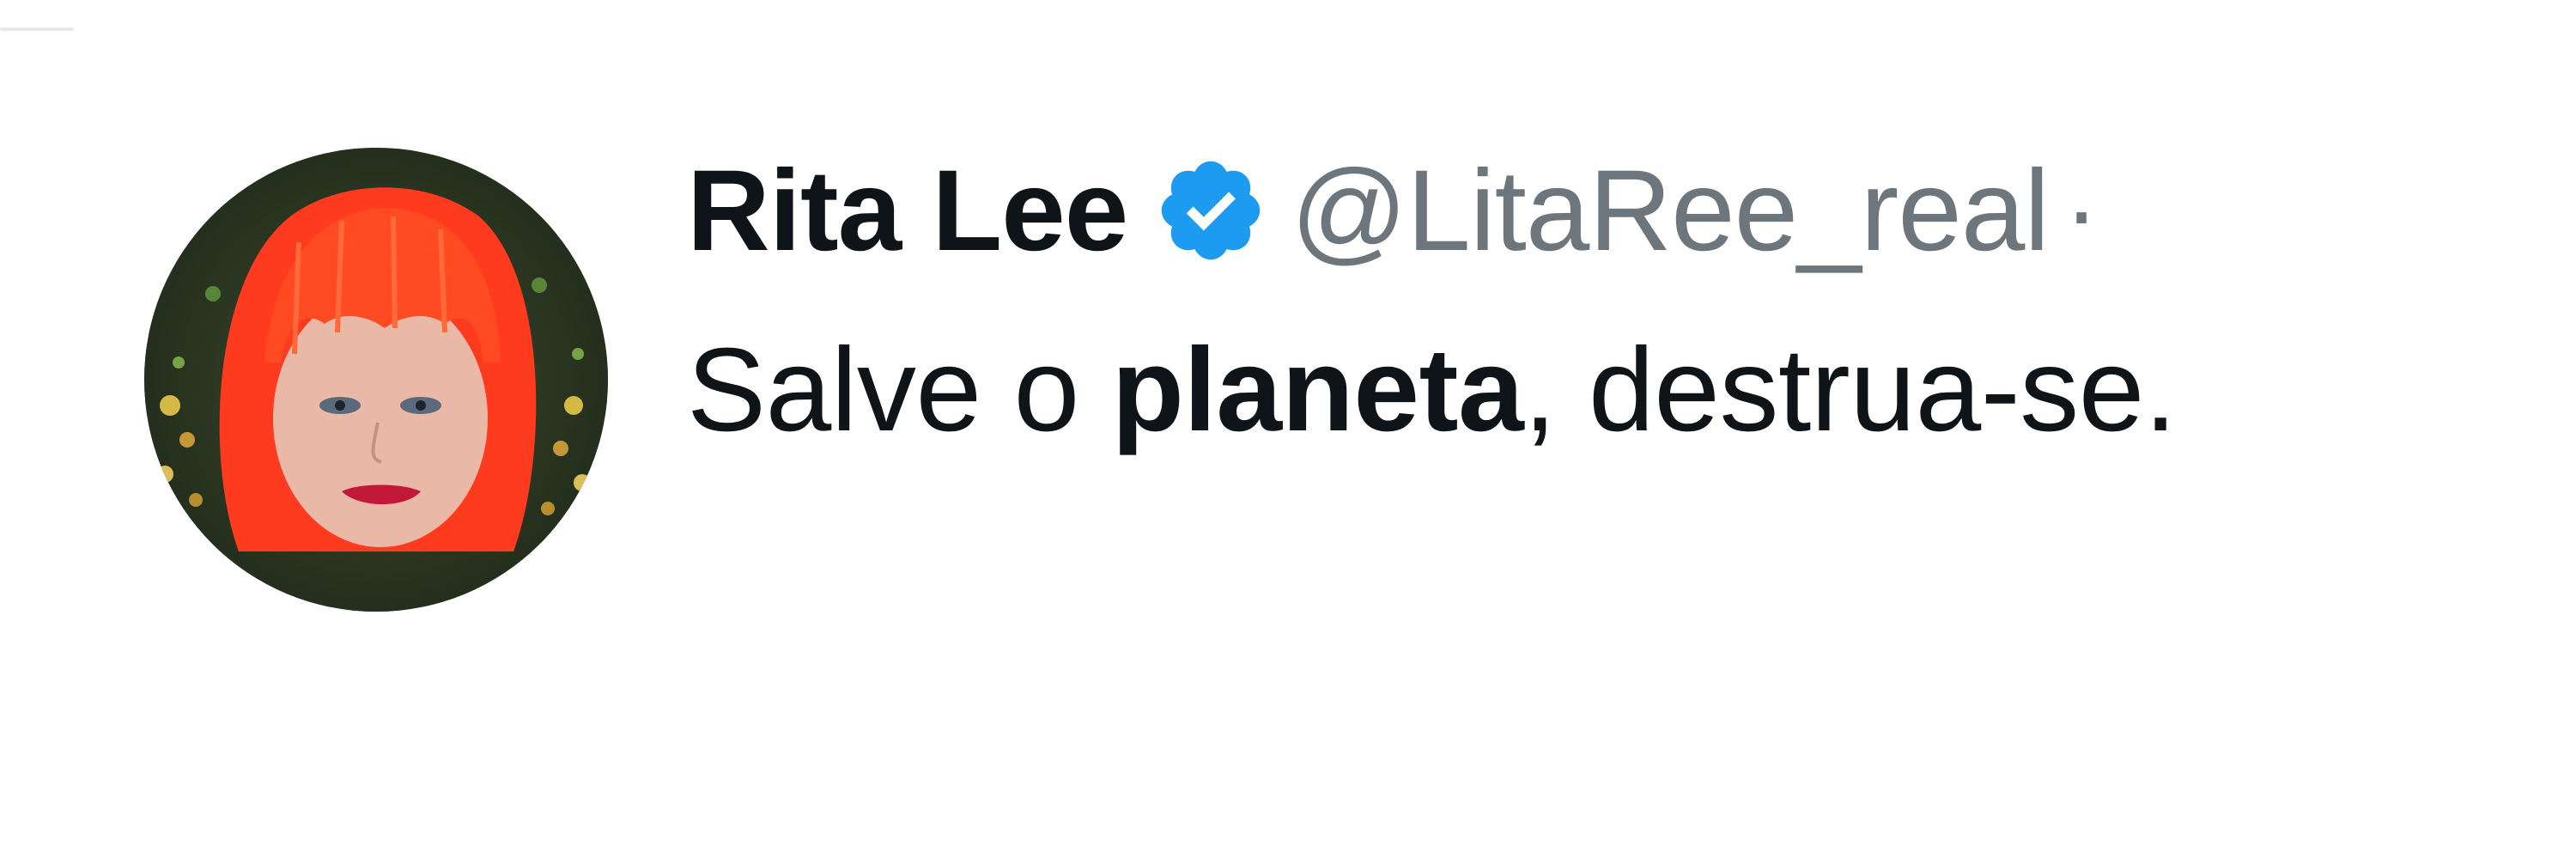  I want to click on tweet-text: Salve o planeta, destrua-se., so click(1432, 390).